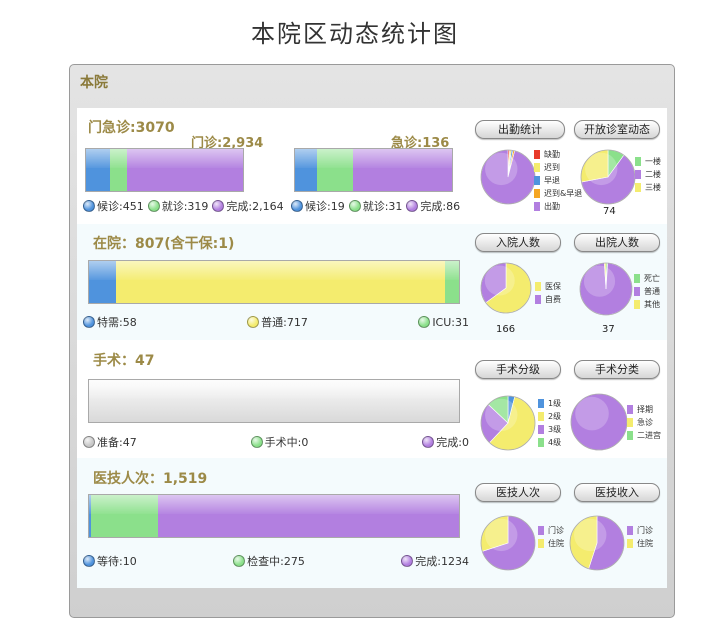 Image resolution: width=710 pixels, height=633 pixels. What do you see at coordinates (164, 244) in the screenshot?
I see `inpatient-title: 在院：807(含干保:1)` at bounding box center [164, 244].